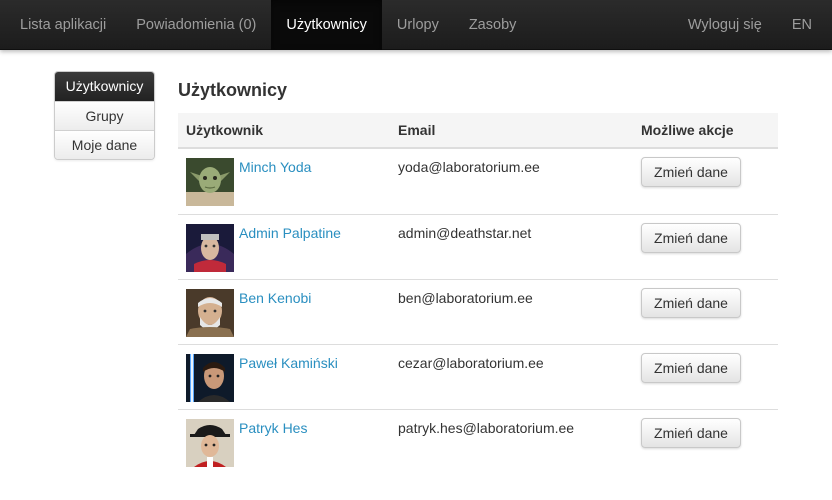 The height and width of the screenshot is (500, 832). What do you see at coordinates (210, 378) in the screenshot?
I see `kaminski-avatar-icon` at bounding box center [210, 378].